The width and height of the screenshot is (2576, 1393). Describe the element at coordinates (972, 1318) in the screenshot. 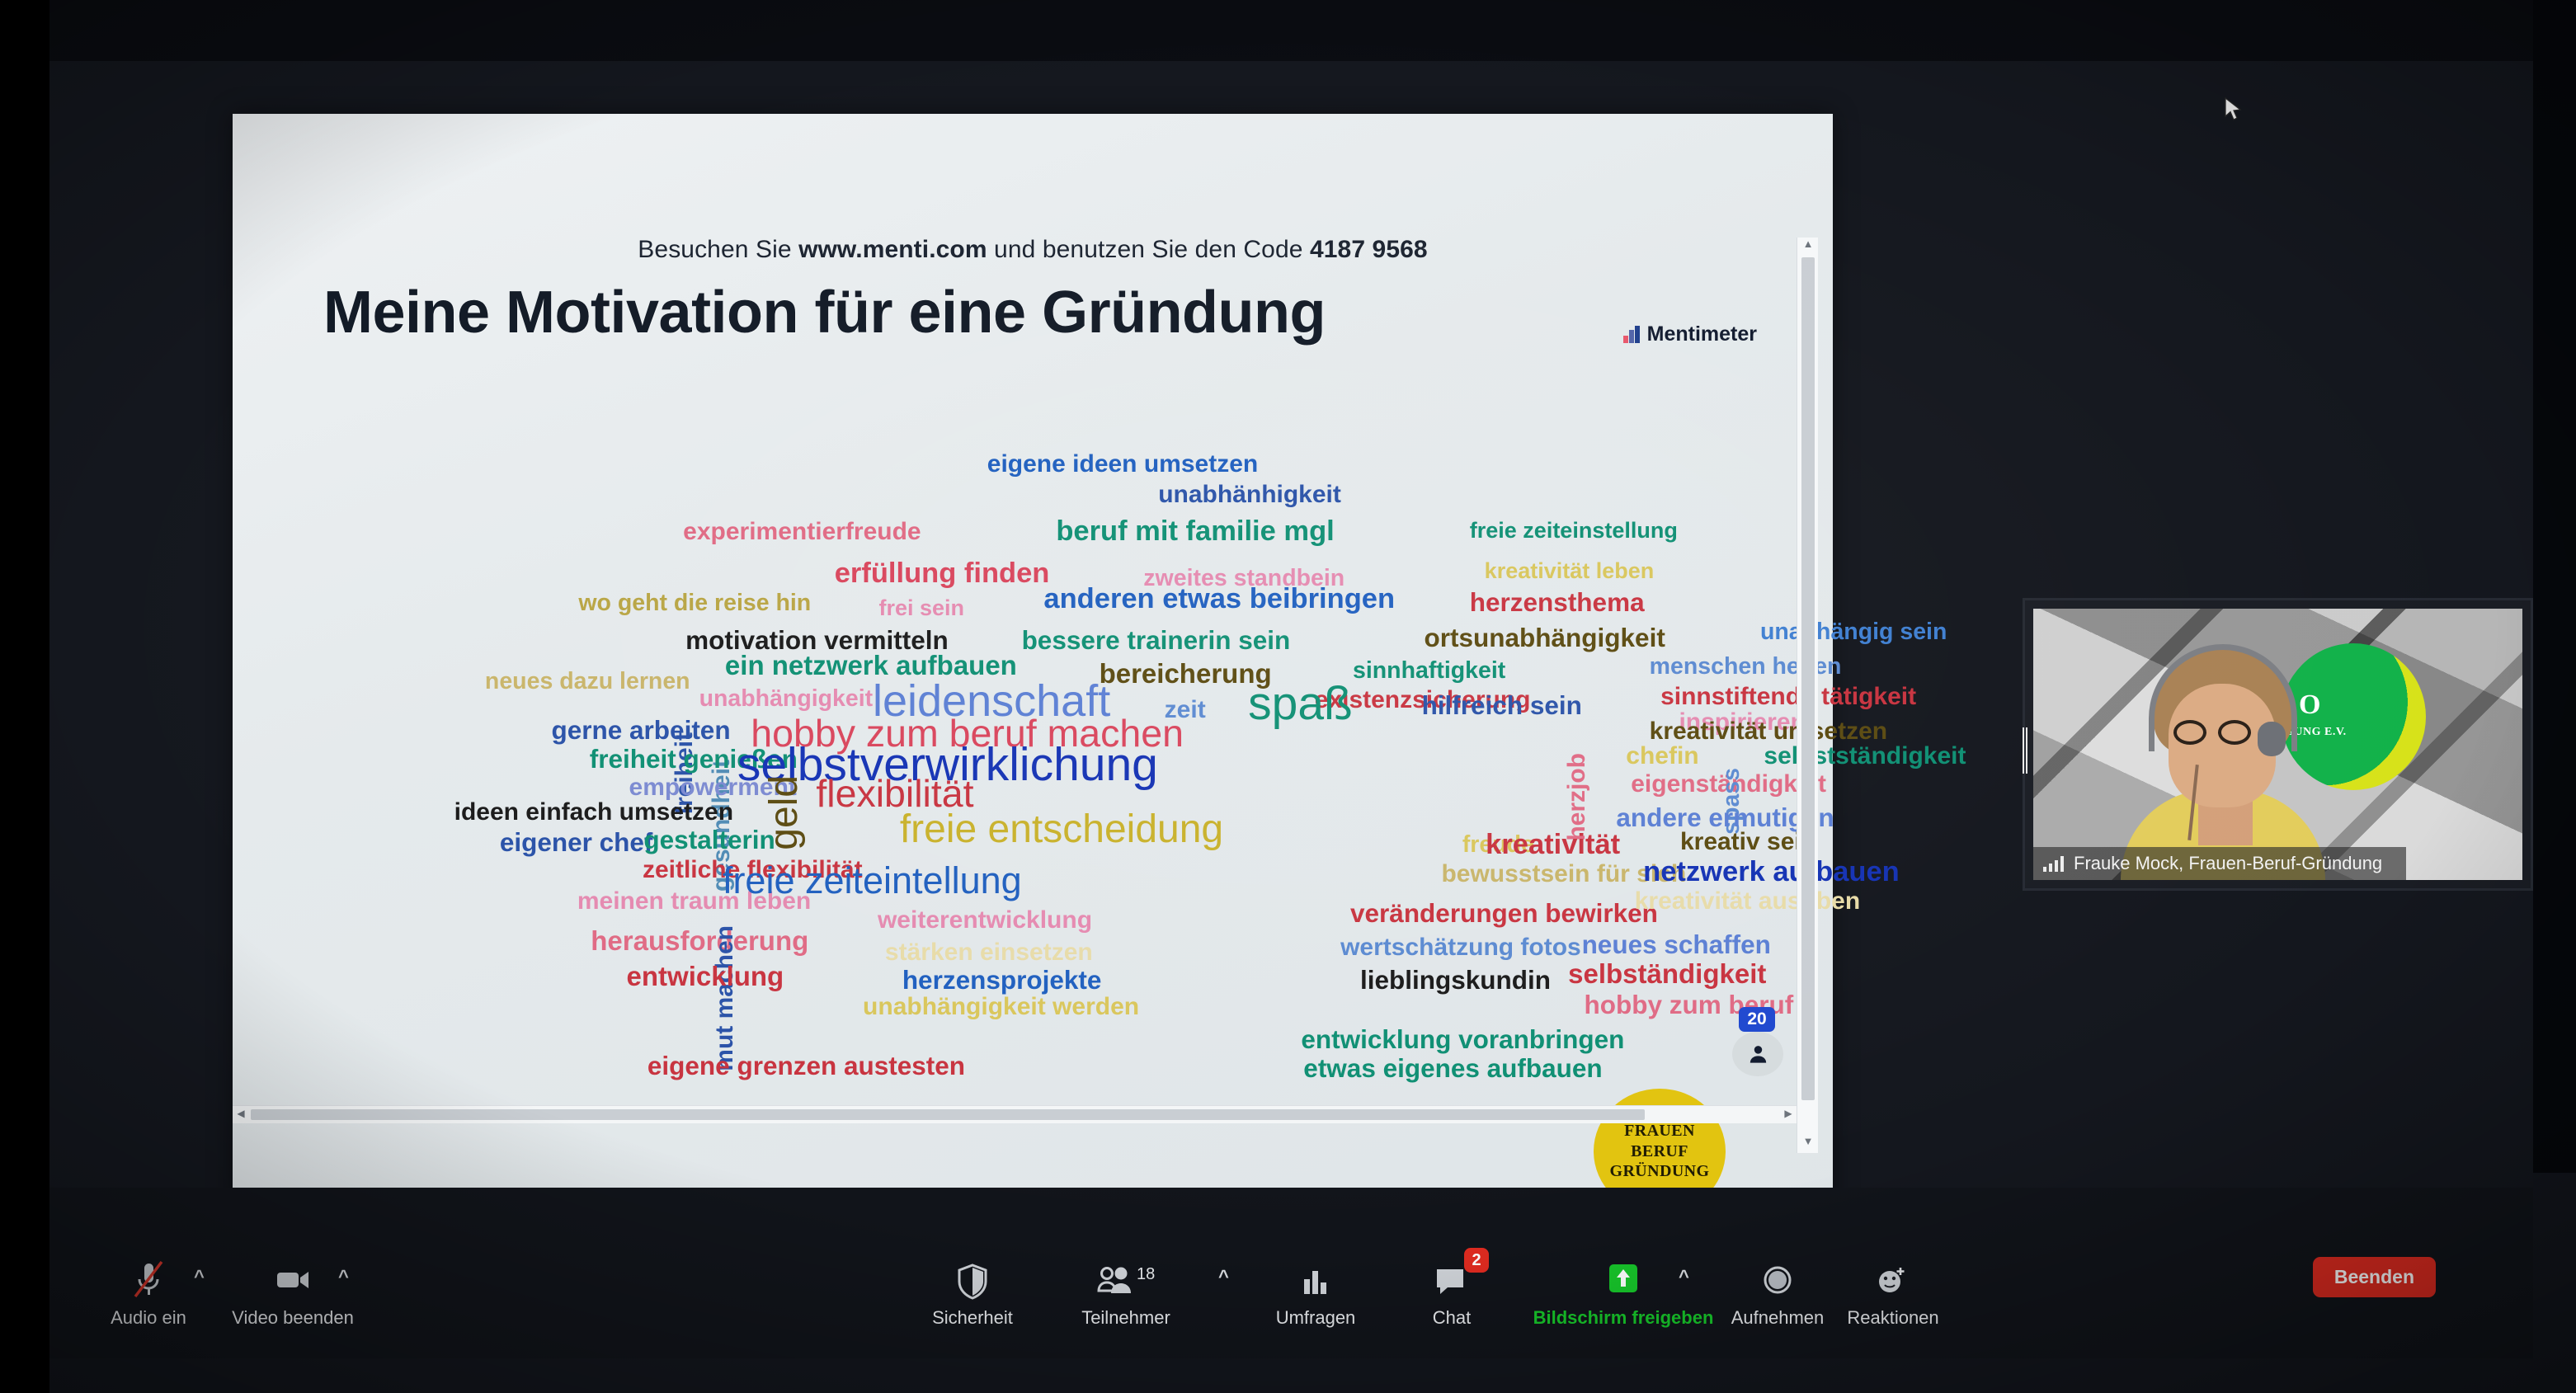

I see `security-button-label: Sicherheit` at that location.